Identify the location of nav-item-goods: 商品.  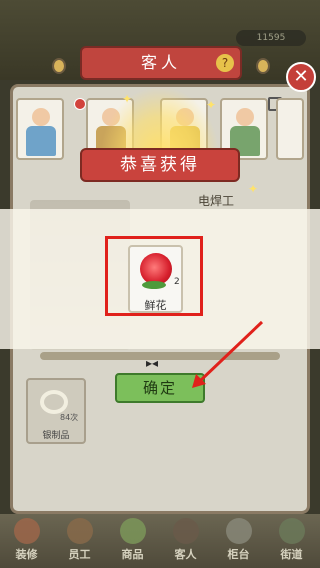
(132, 541).